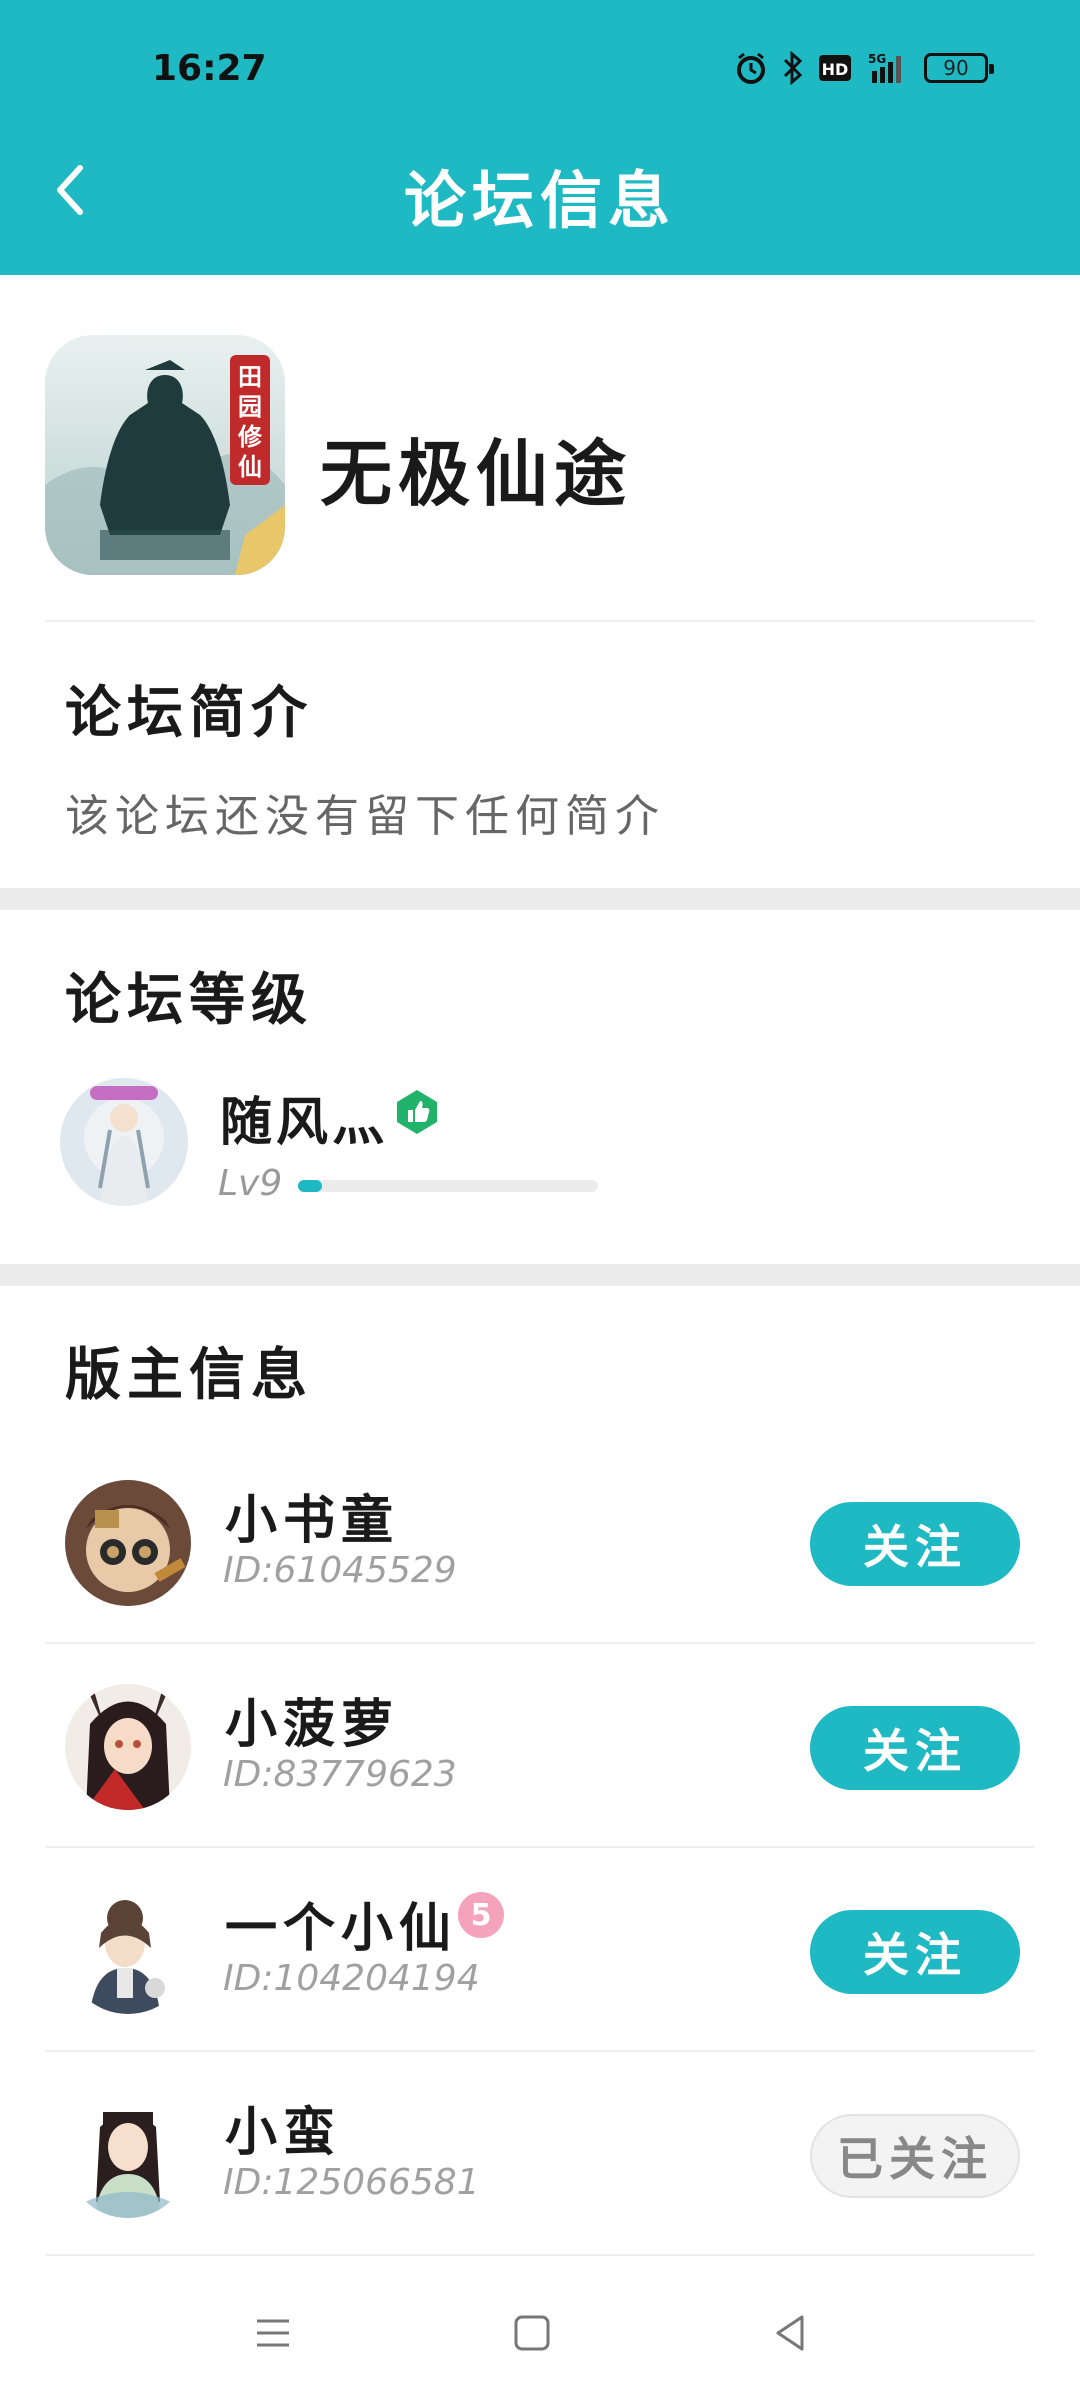 The image size is (1080, 2400). What do you see at coordinates (864, 68) in the screenshot?
I see `status-icons: HD 5G 90` at bounding box center [864, 68].